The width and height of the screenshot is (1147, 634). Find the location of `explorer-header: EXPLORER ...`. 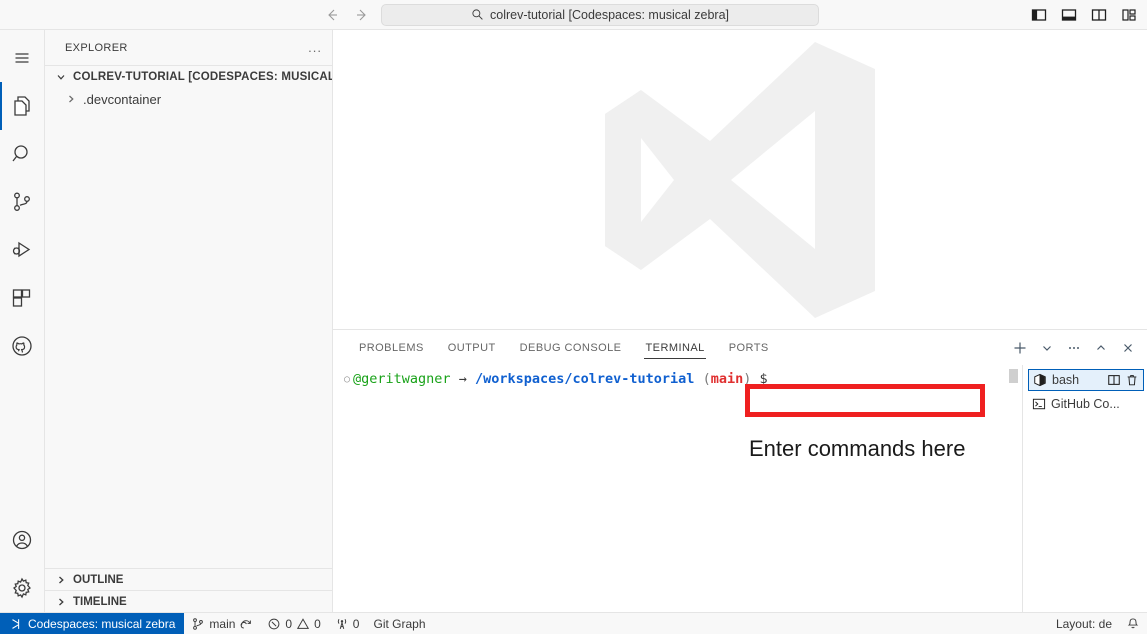

explorer-header: EXPLORER ... is located at coordinates (188, 47).